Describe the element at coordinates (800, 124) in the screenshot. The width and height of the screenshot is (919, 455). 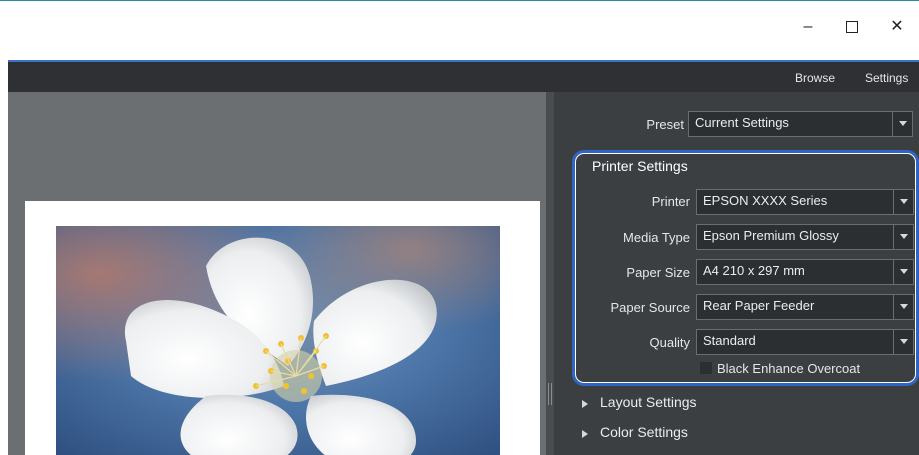
I see `preset-select: Current Settings` at that location.